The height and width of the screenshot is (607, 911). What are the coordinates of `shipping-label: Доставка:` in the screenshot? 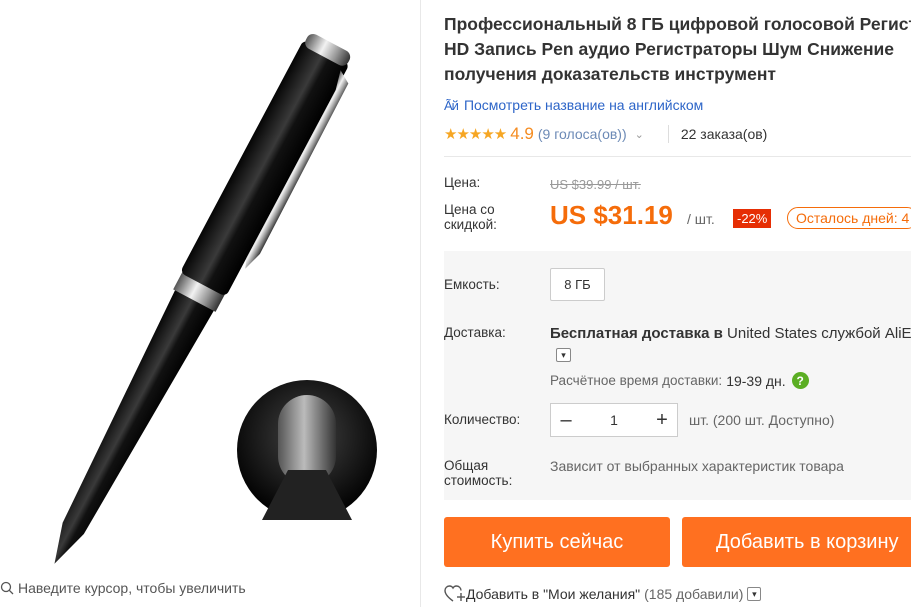 It's located at (475, 332).